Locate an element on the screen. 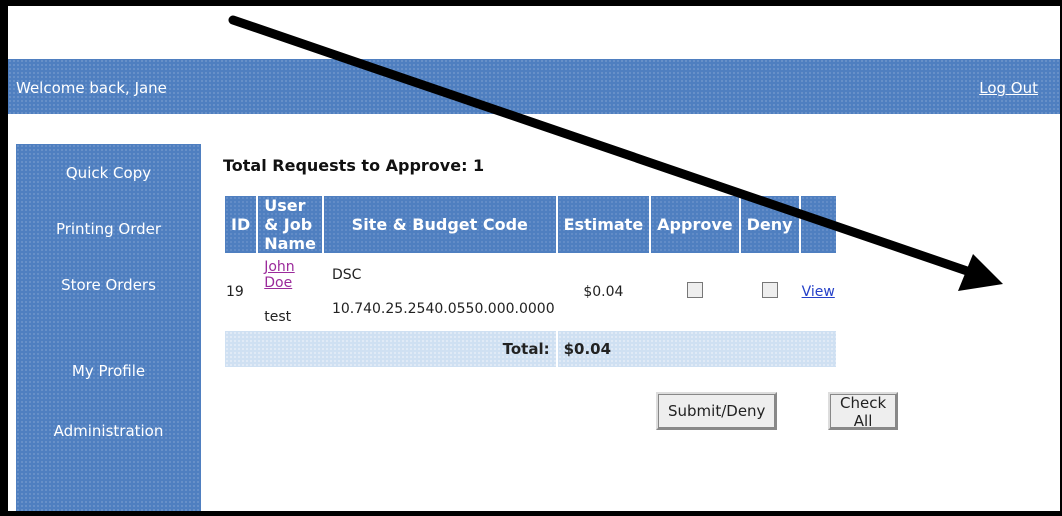 This screenshot has height=516, width=1062. total-value: $0.04 is located at coordinates (696, 349).